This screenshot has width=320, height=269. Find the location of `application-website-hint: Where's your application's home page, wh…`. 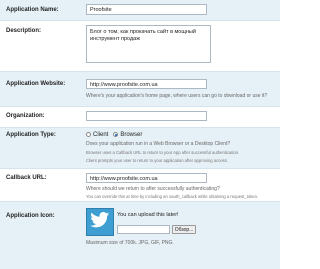

application-website-hint: Where's your application's home page, wh… is located at coordinates (177, 96).